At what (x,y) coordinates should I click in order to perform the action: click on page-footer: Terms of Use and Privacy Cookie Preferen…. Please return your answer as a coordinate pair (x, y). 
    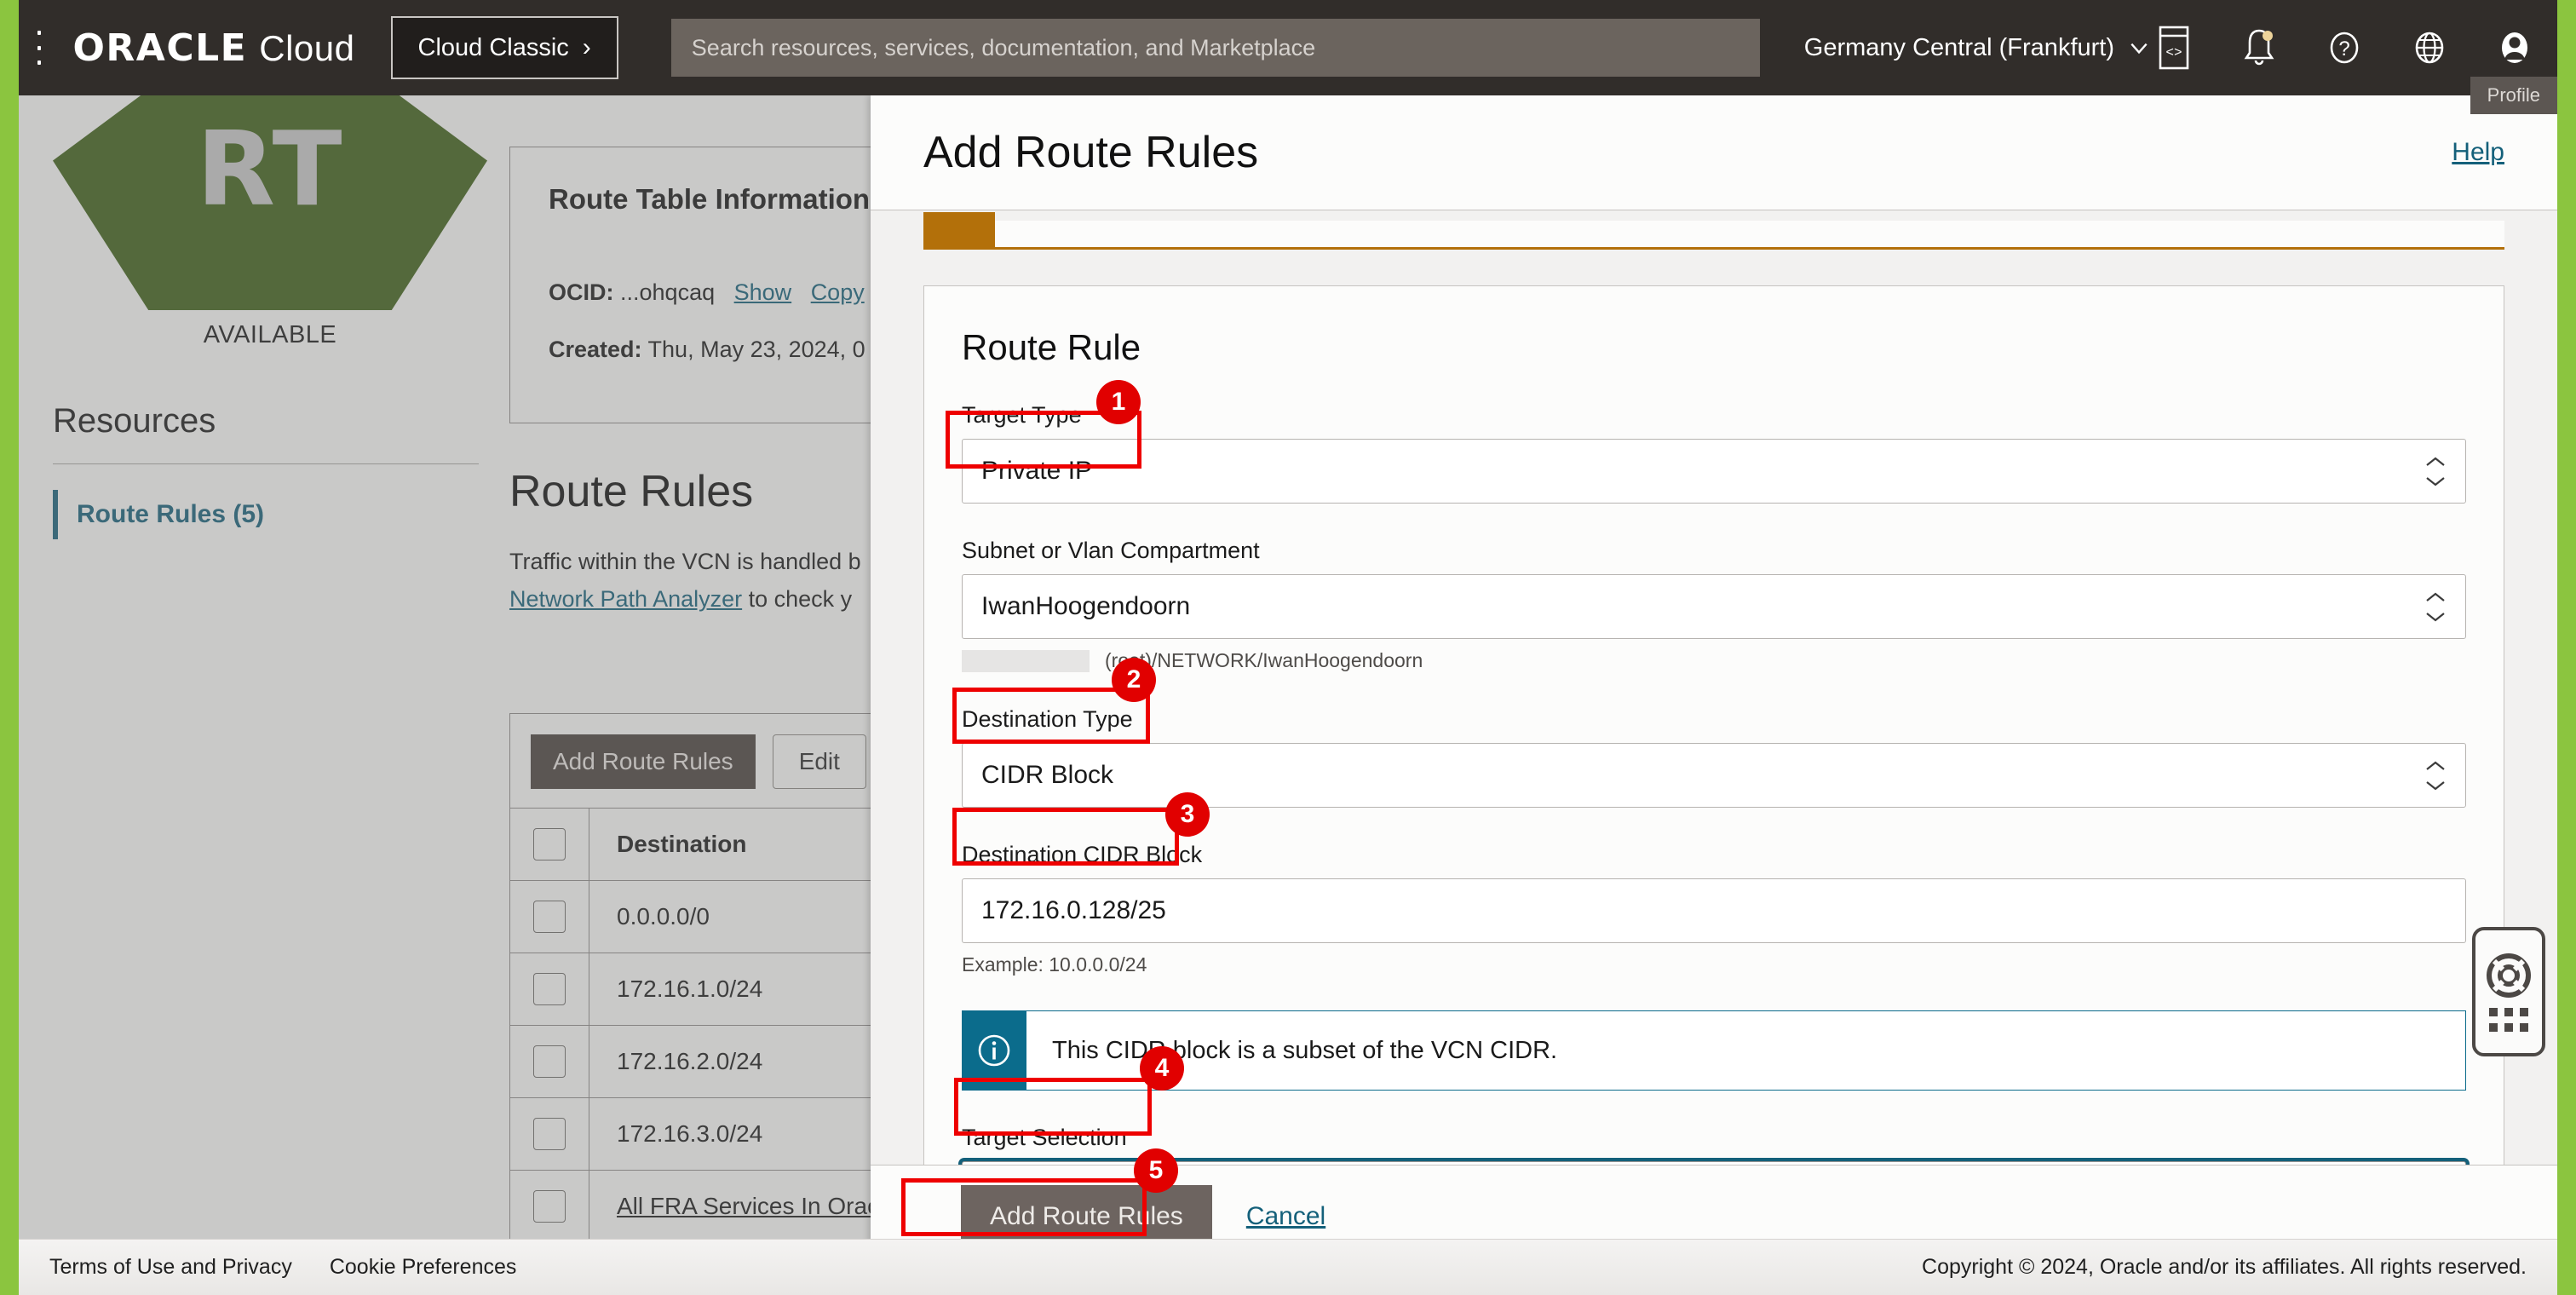
    Looking at the image, I should click on (1288, 1267).